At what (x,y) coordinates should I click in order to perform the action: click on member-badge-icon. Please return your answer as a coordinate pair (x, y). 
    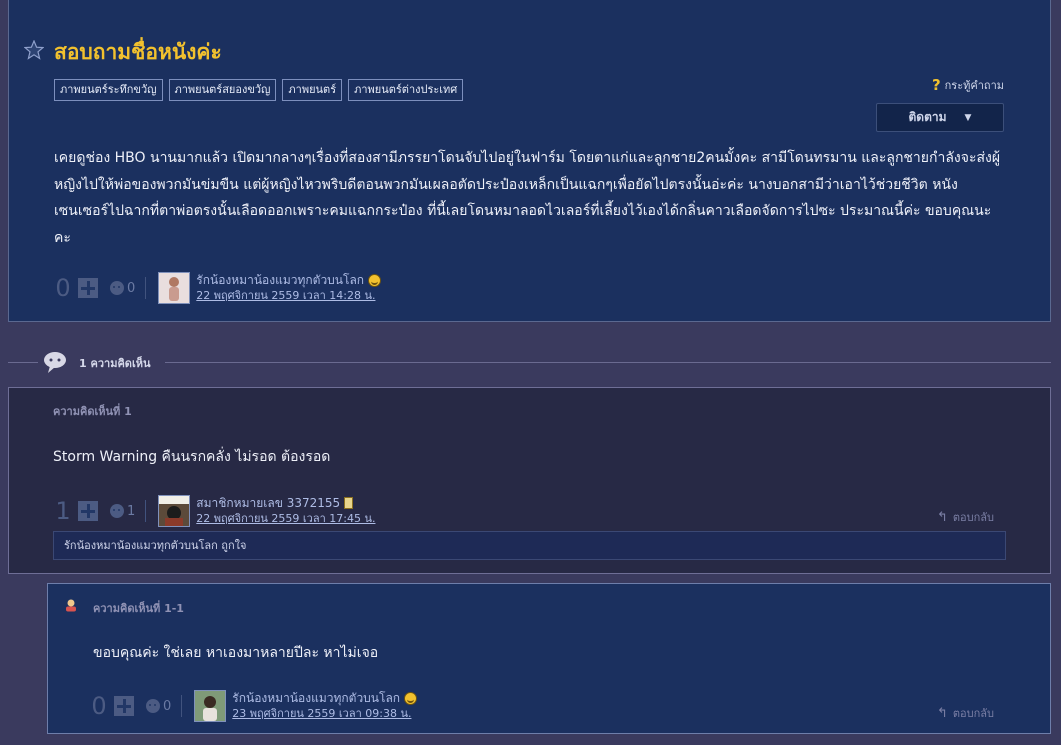
    Looking at the image, I should click on (349, 503).